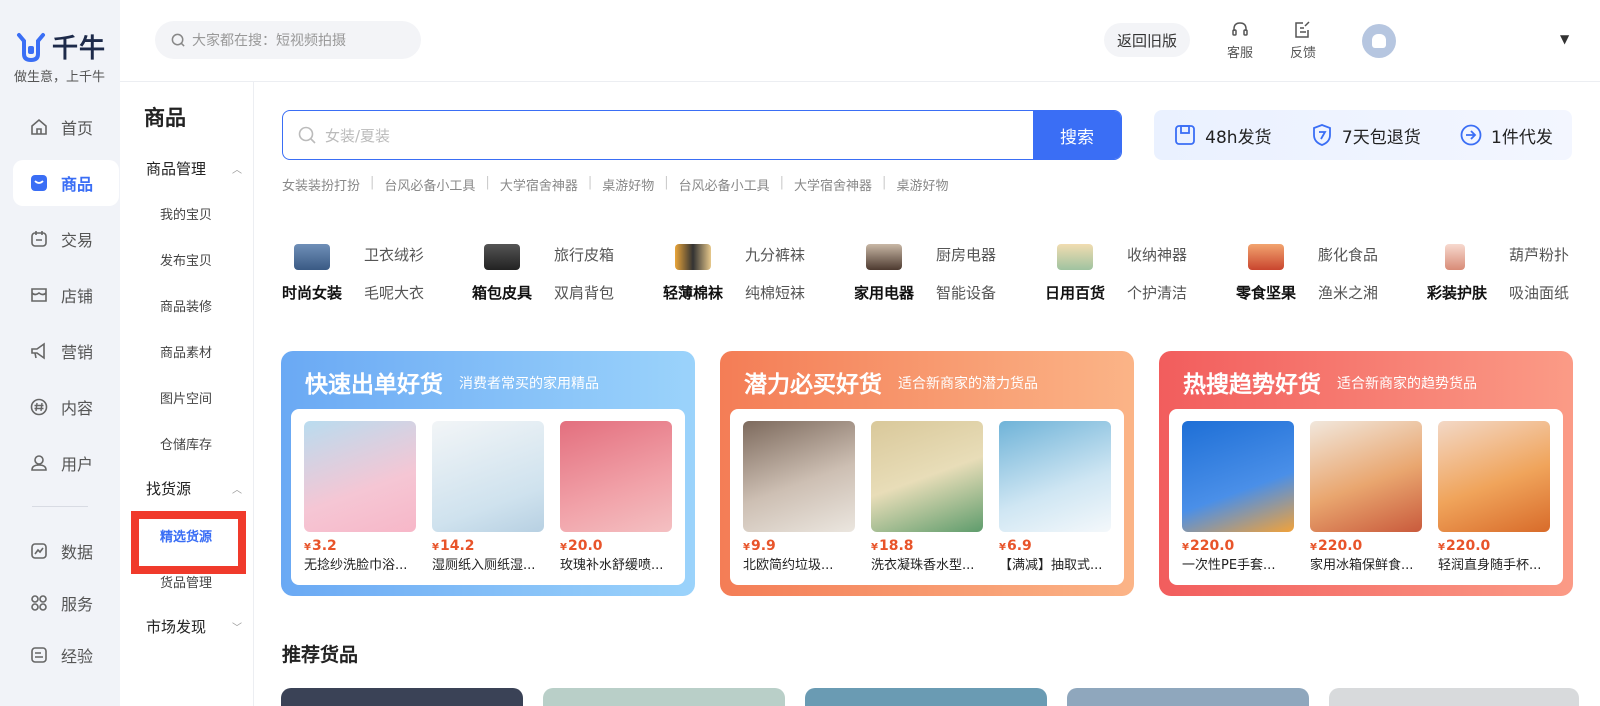 Image resolution: width=1600 pixels, height=706 pixels. What do you see at coordinates (1266, 257) in the screenshot?
I see `category-image-snacks` at bounding box center [1266, 257].